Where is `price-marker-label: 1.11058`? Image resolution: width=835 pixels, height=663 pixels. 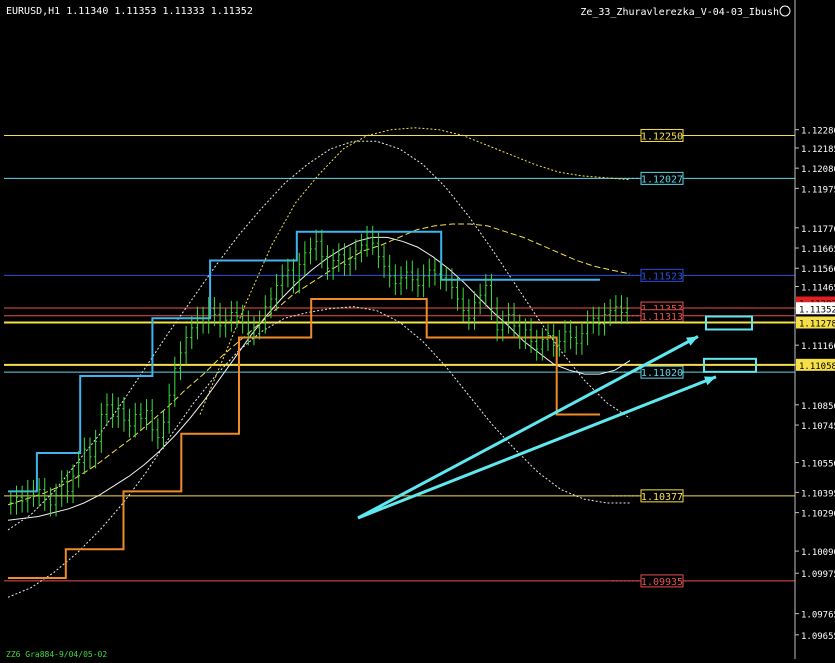
price-marker-label: 1.11058 is located at coordinates (817, 367).